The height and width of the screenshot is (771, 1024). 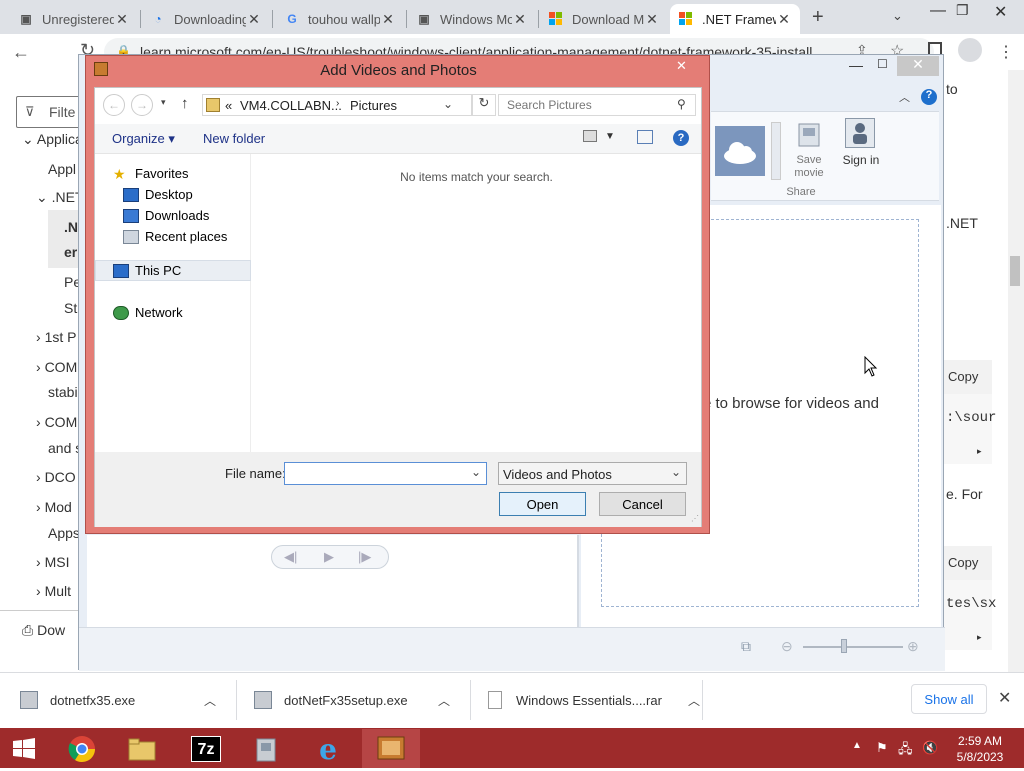 What do you see at coordinates (56, 477) in the screenshot?
I see `sidebar-item: › DCO` at bounding box center [56, 477].